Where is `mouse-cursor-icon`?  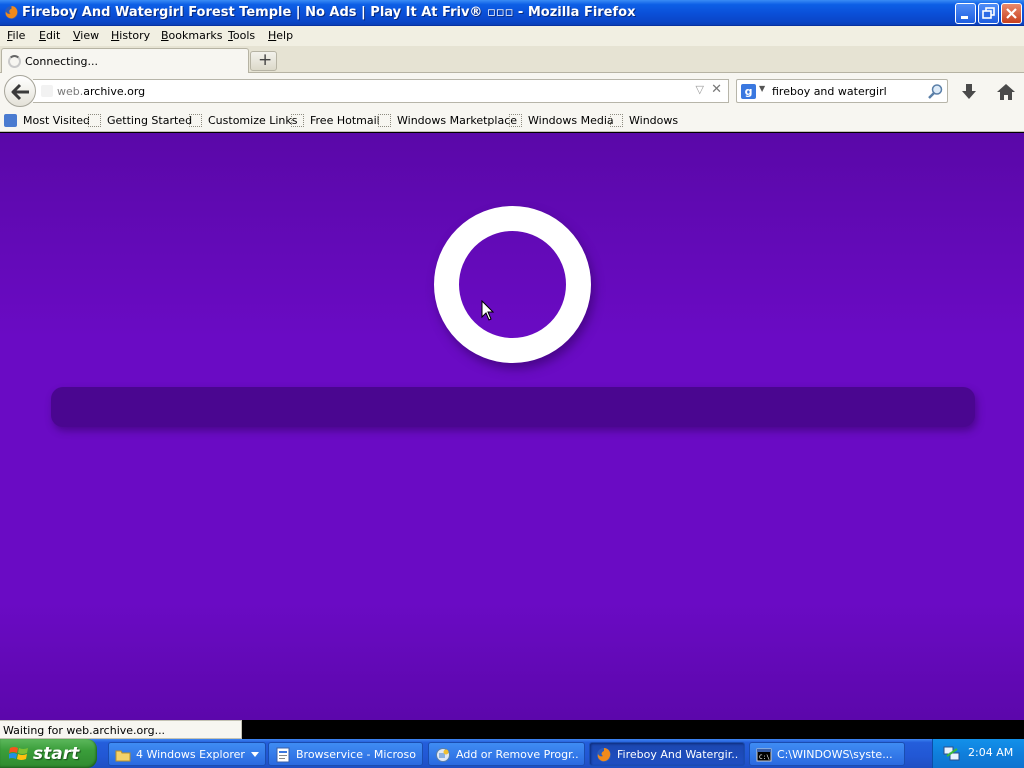 mouse-cursor-icon is located at coordinates (488, 310).